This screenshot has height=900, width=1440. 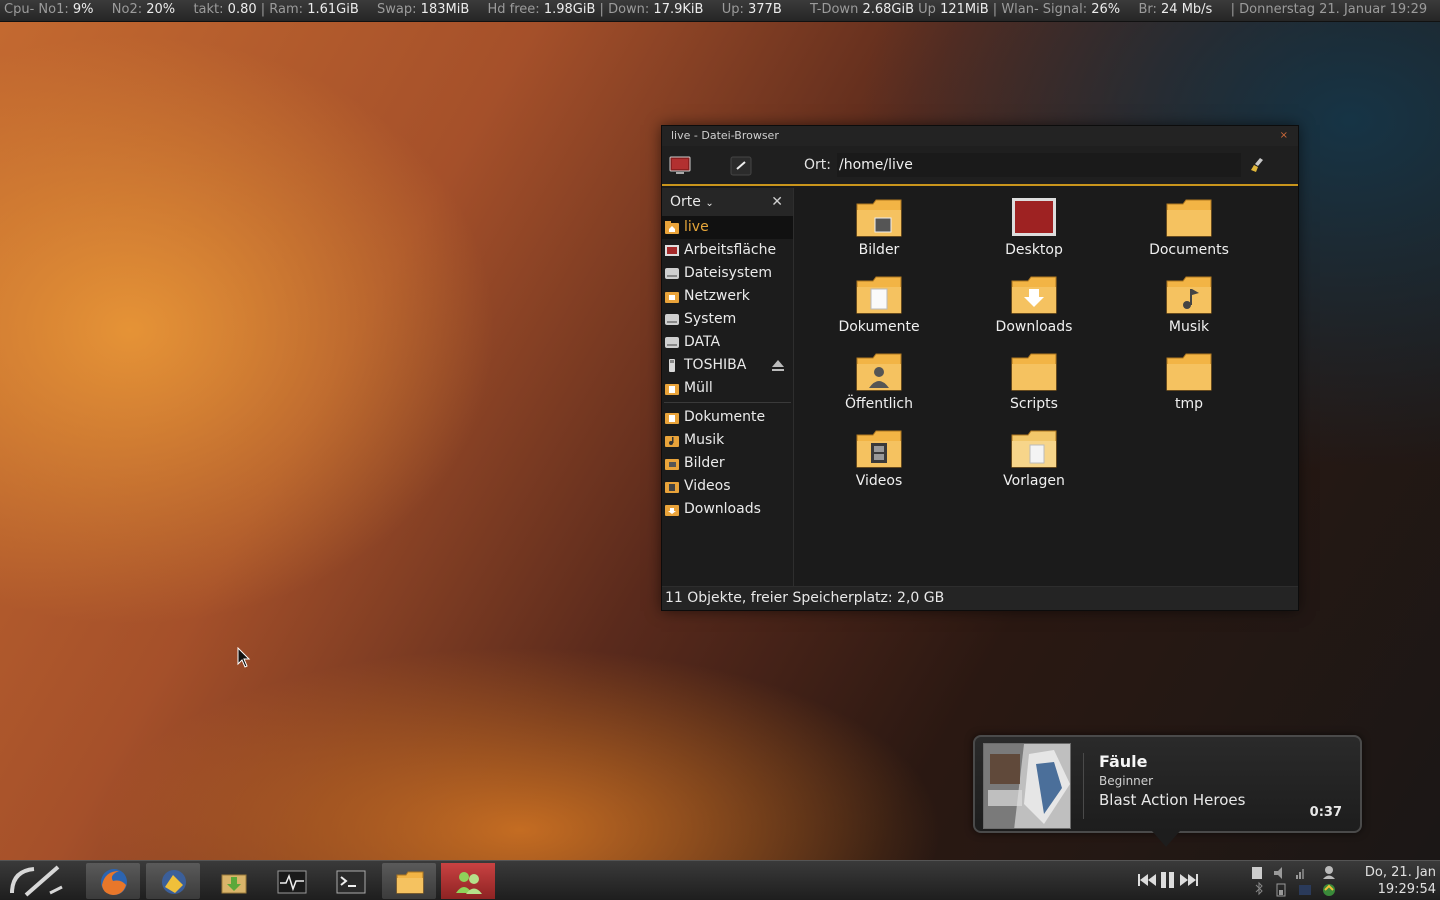 I want to click on track-album: Blast Action Heroes, so click(x=1172, y=800).